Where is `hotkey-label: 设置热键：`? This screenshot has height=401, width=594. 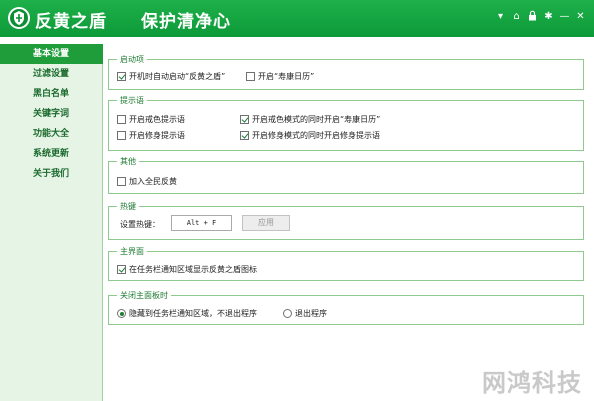
hotkey-label: 设置热键： is located at coordinates (140, 224).